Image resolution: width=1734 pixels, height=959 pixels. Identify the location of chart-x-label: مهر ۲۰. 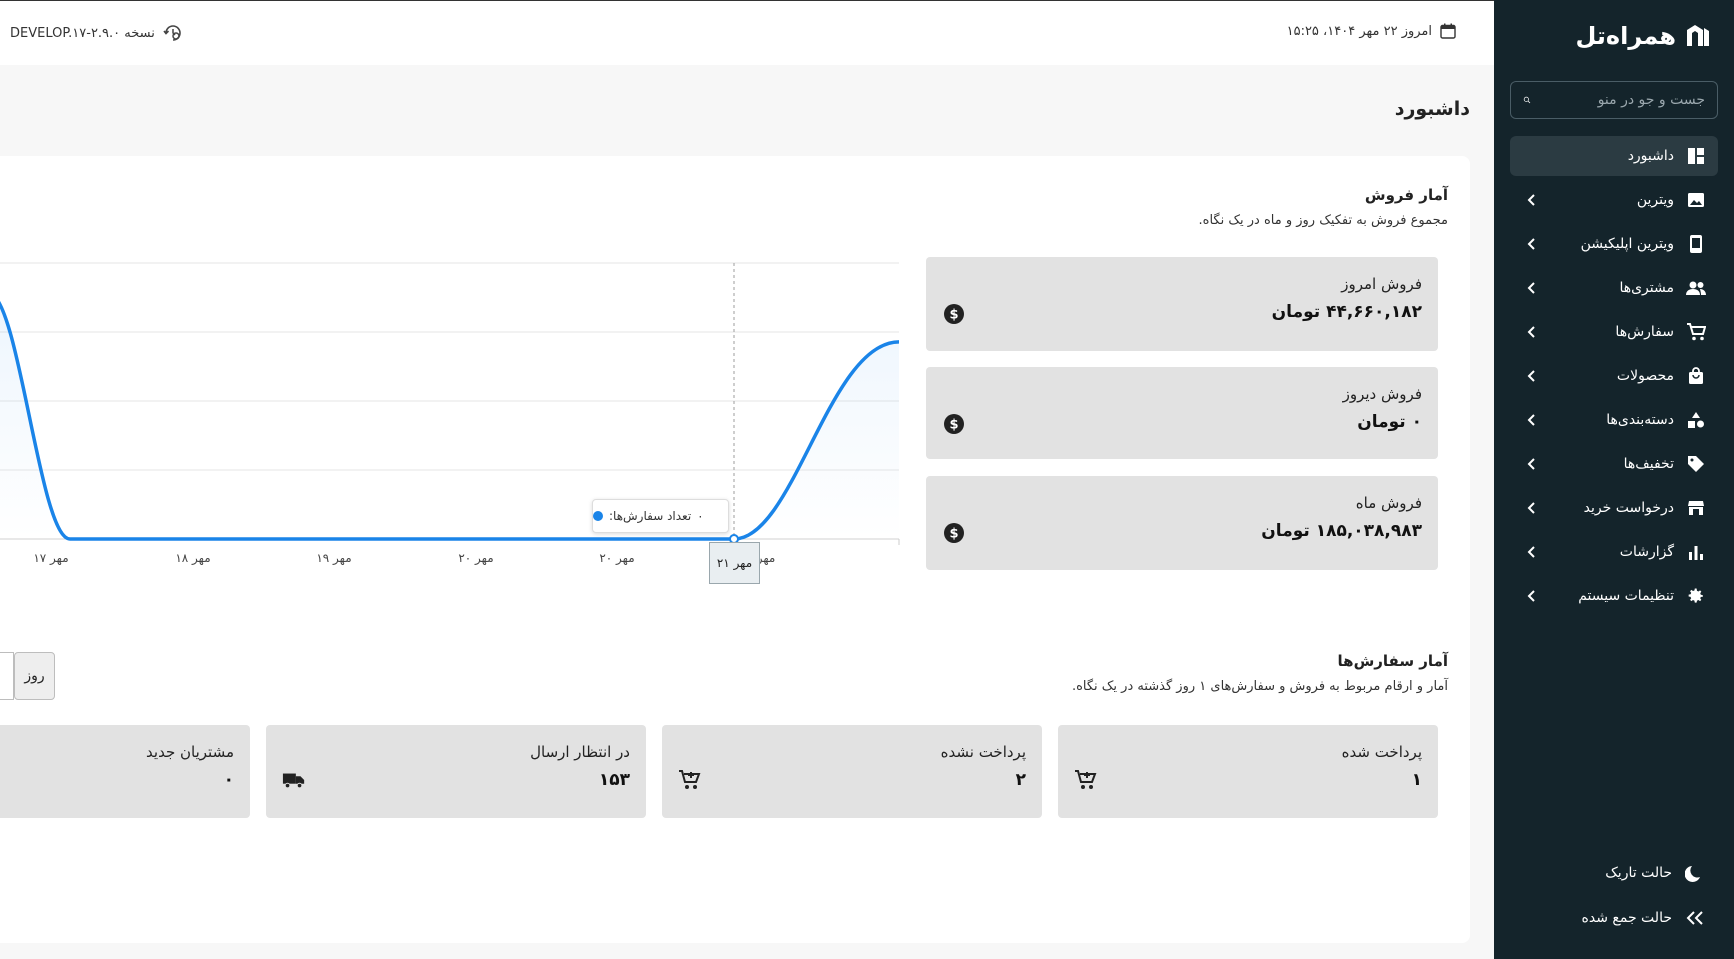
(475, 558).